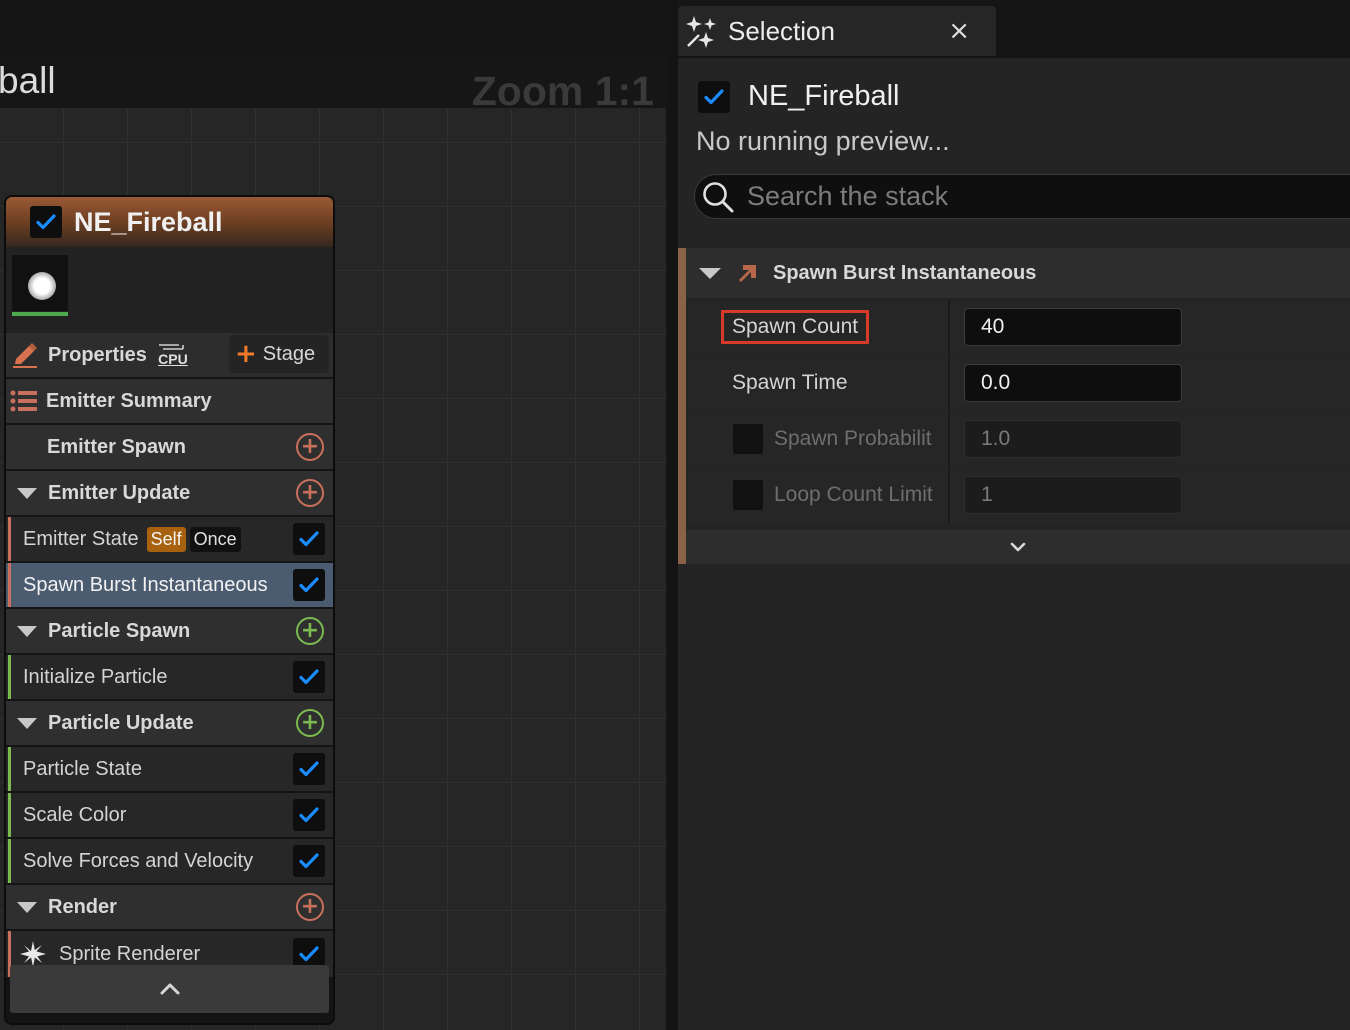  I want to click on emitter-summary-row: Emitter Summary, so click(169, 401).